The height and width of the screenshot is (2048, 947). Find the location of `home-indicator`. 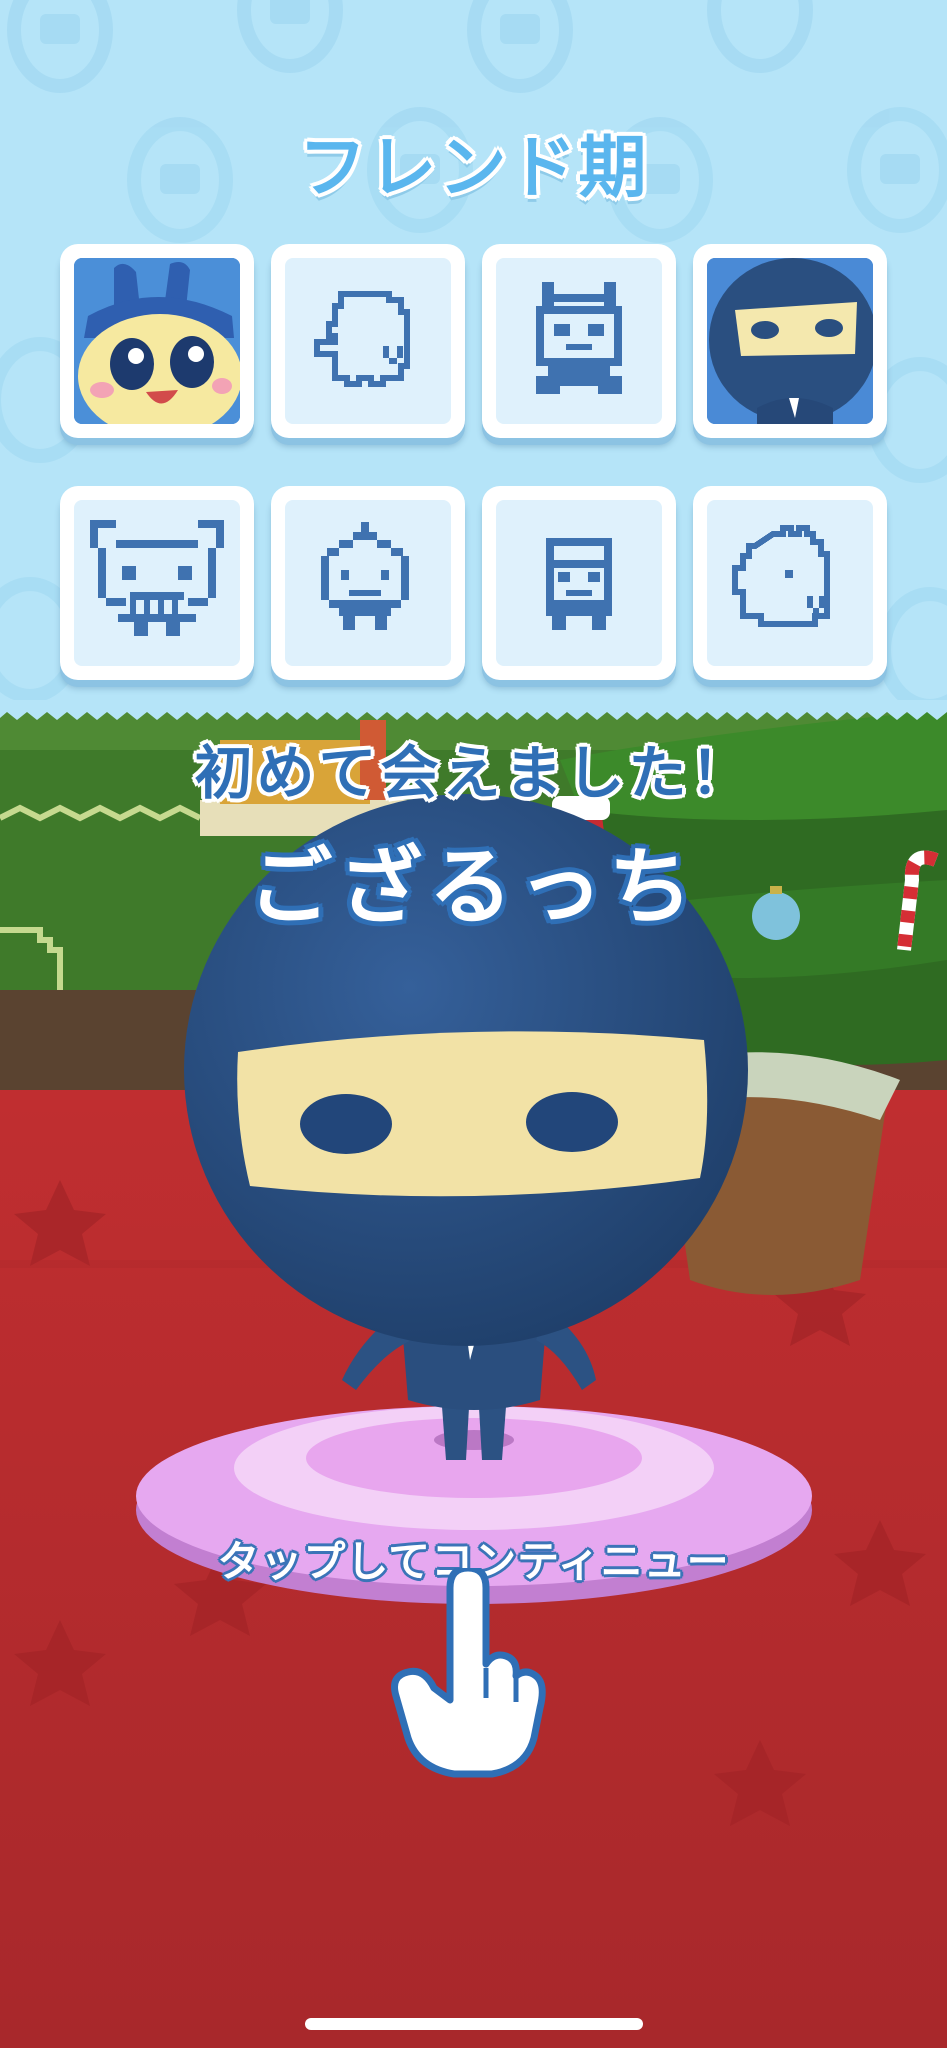

home-indicator is located at coordinates (474, 2024).